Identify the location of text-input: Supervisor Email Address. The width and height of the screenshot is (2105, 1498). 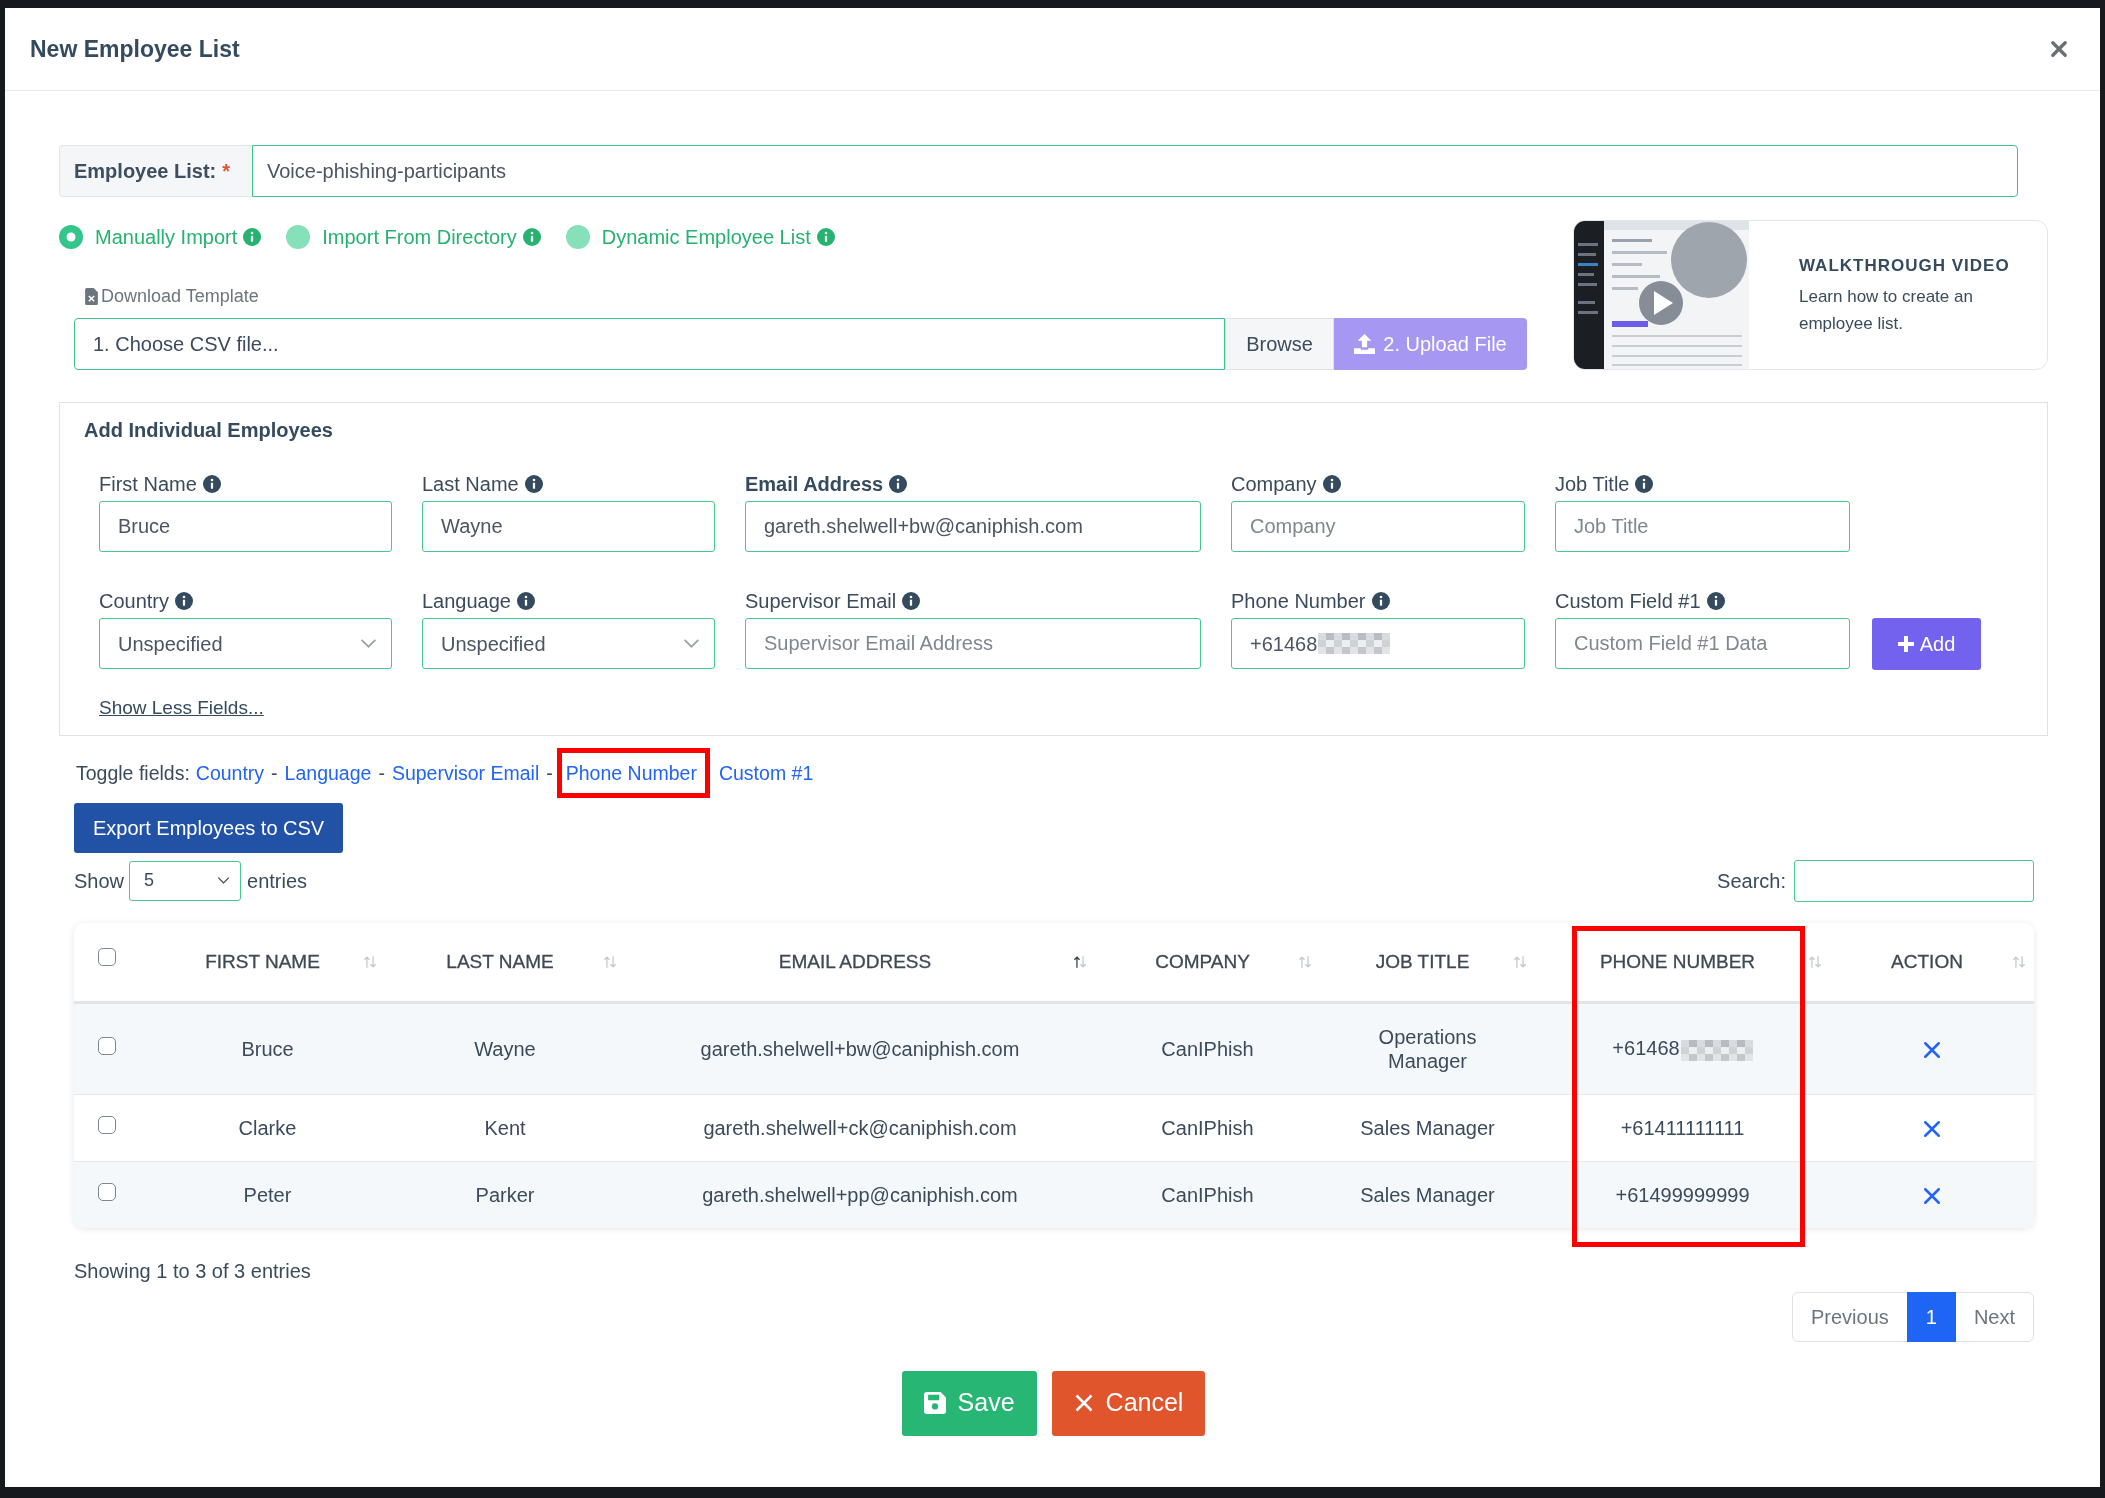
(973, 643).